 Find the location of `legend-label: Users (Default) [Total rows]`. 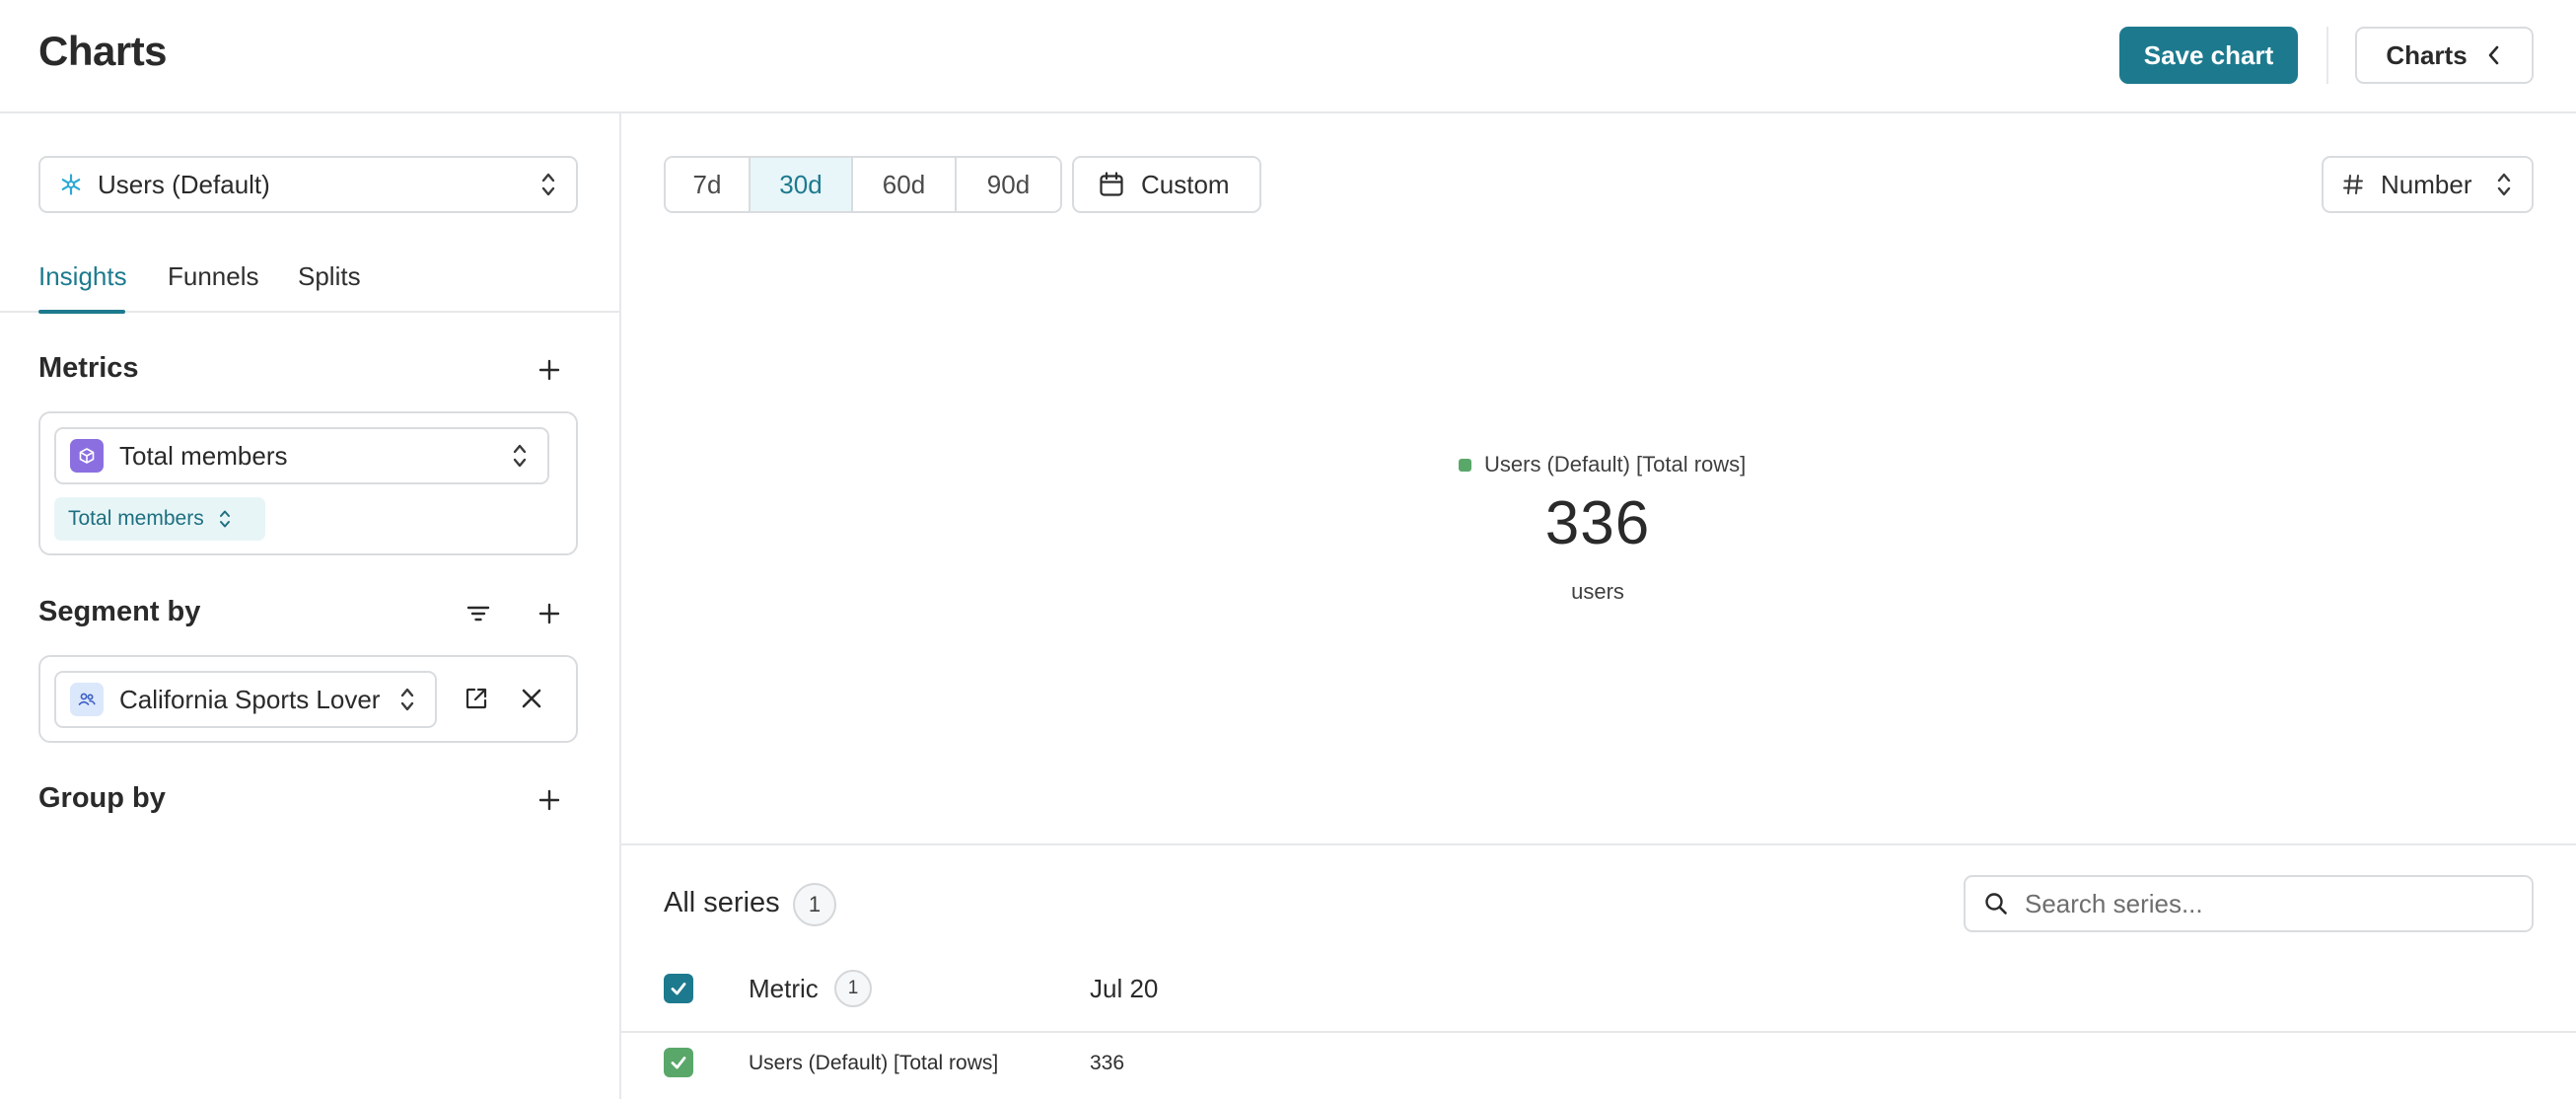

legend-label: Users (Default) [Total rows] is located at coordinates (1615, 464).